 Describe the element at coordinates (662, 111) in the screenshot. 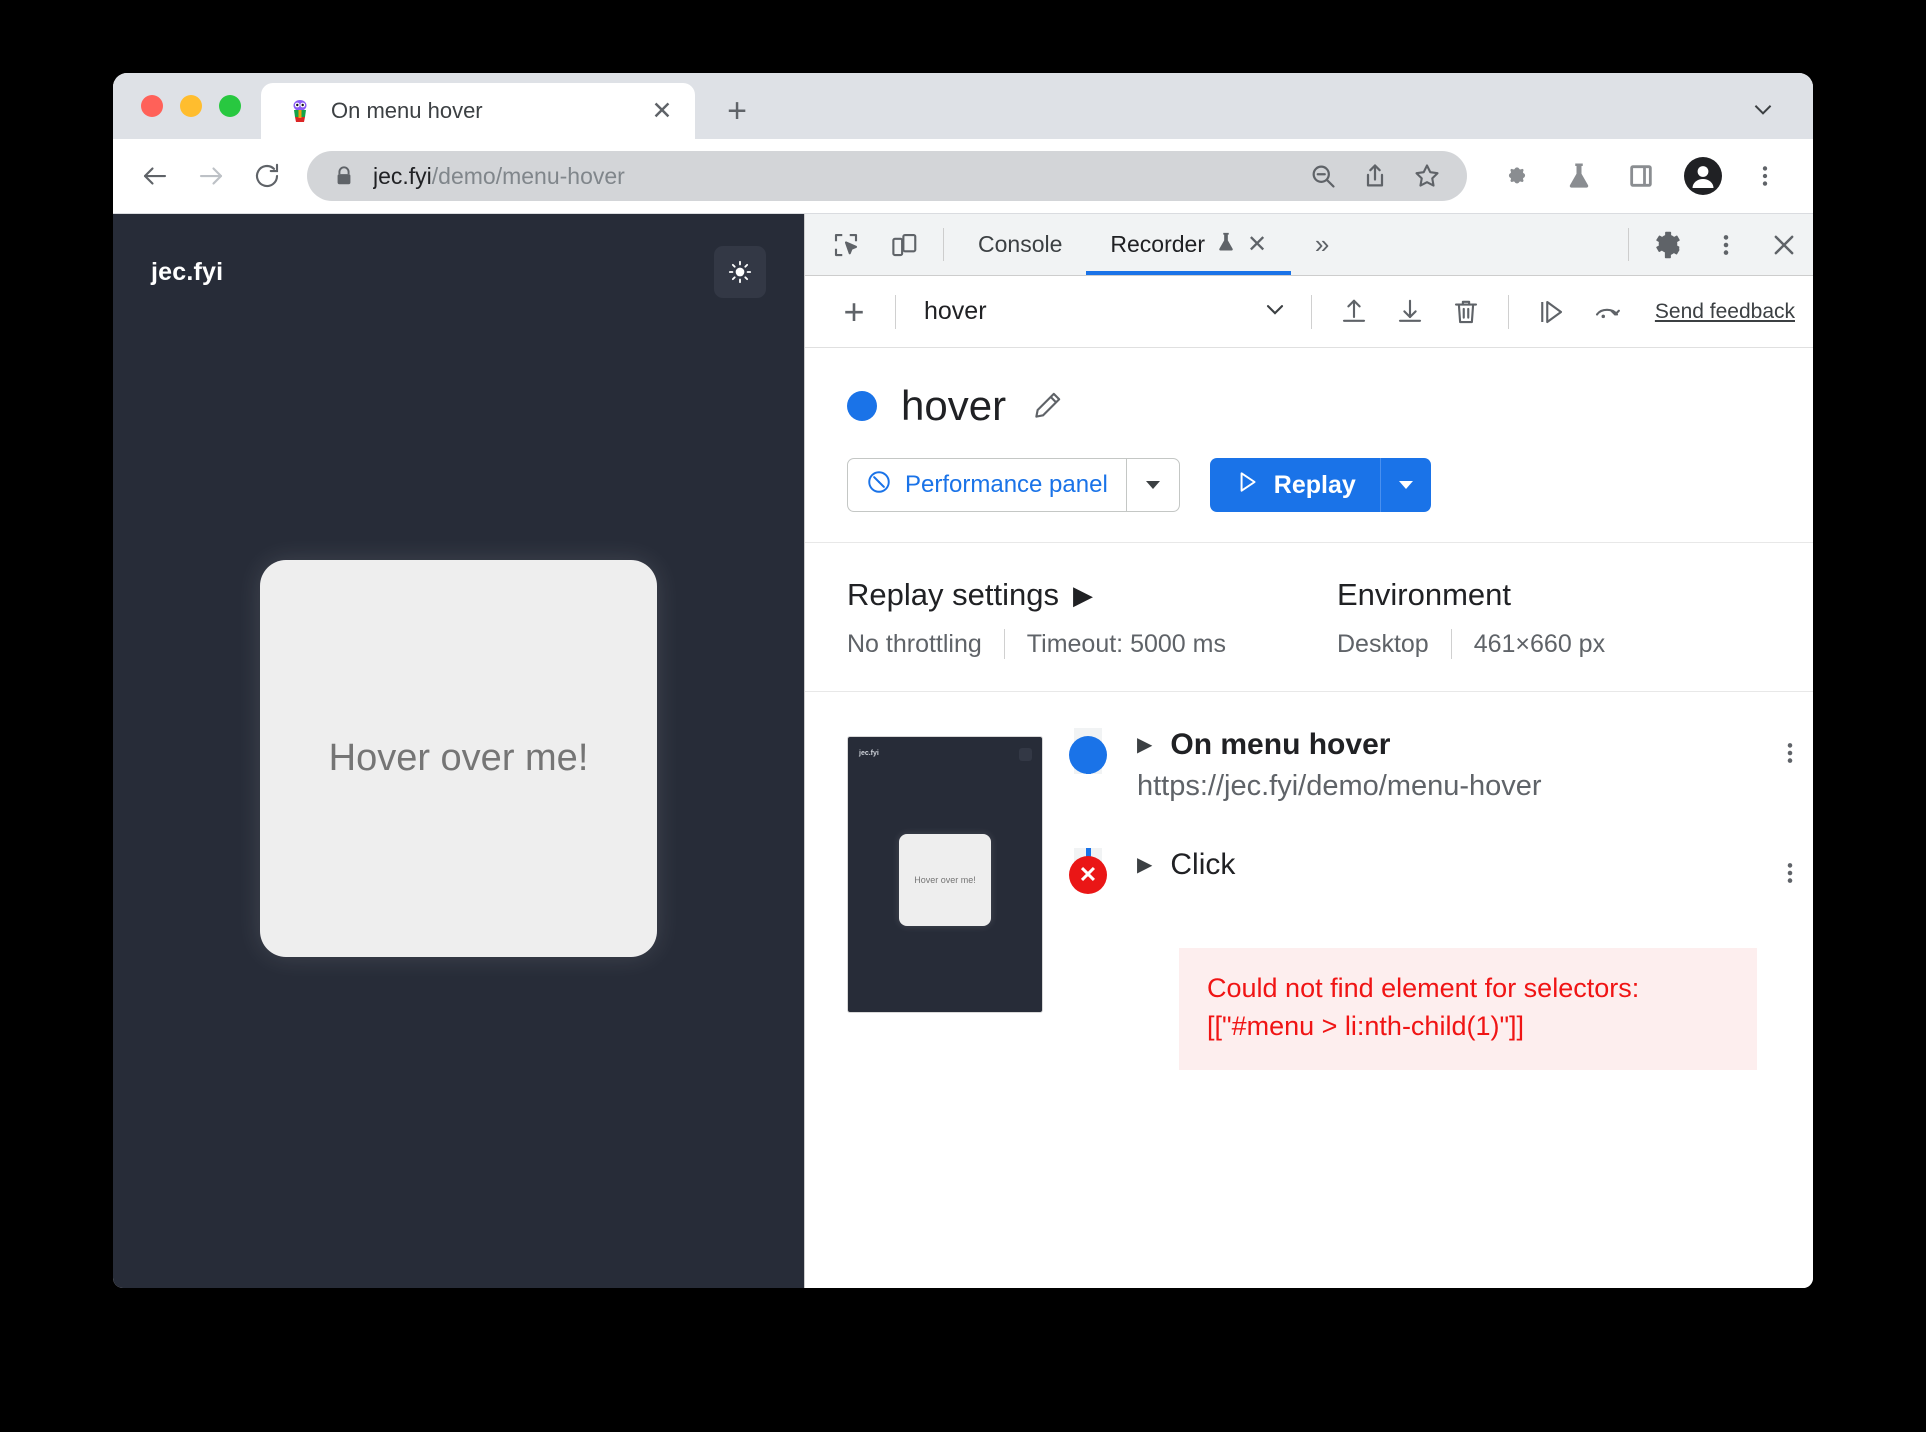

I see `tab-close-icon: ✕` at that location.